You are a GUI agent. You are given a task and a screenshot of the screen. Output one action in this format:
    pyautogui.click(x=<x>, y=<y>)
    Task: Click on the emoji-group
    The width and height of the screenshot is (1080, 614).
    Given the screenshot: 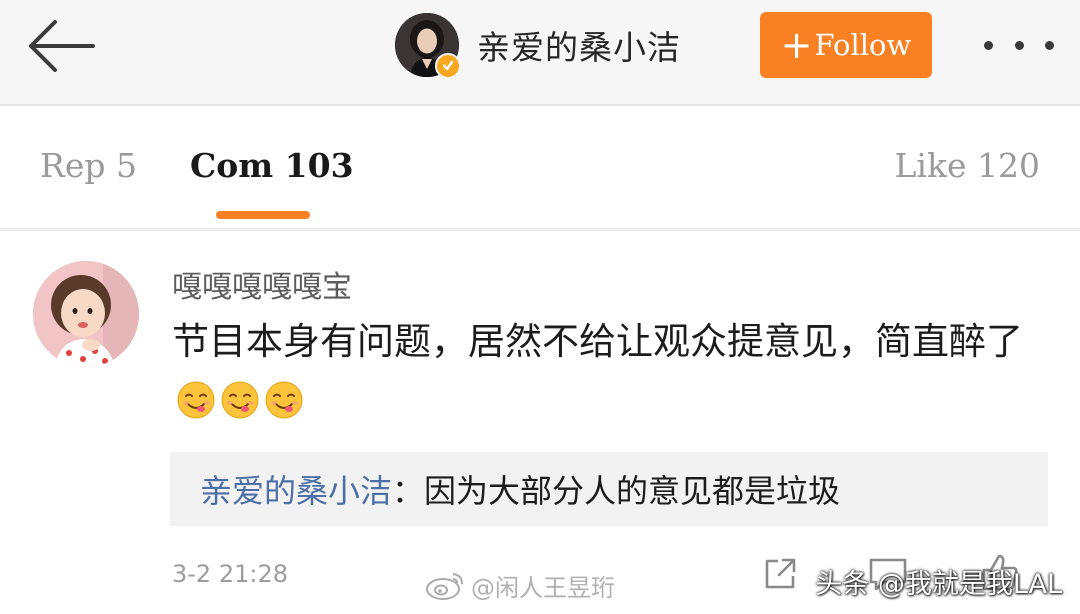 What is the action you would take?
    pyautogui.click(x=240, y=400)
    